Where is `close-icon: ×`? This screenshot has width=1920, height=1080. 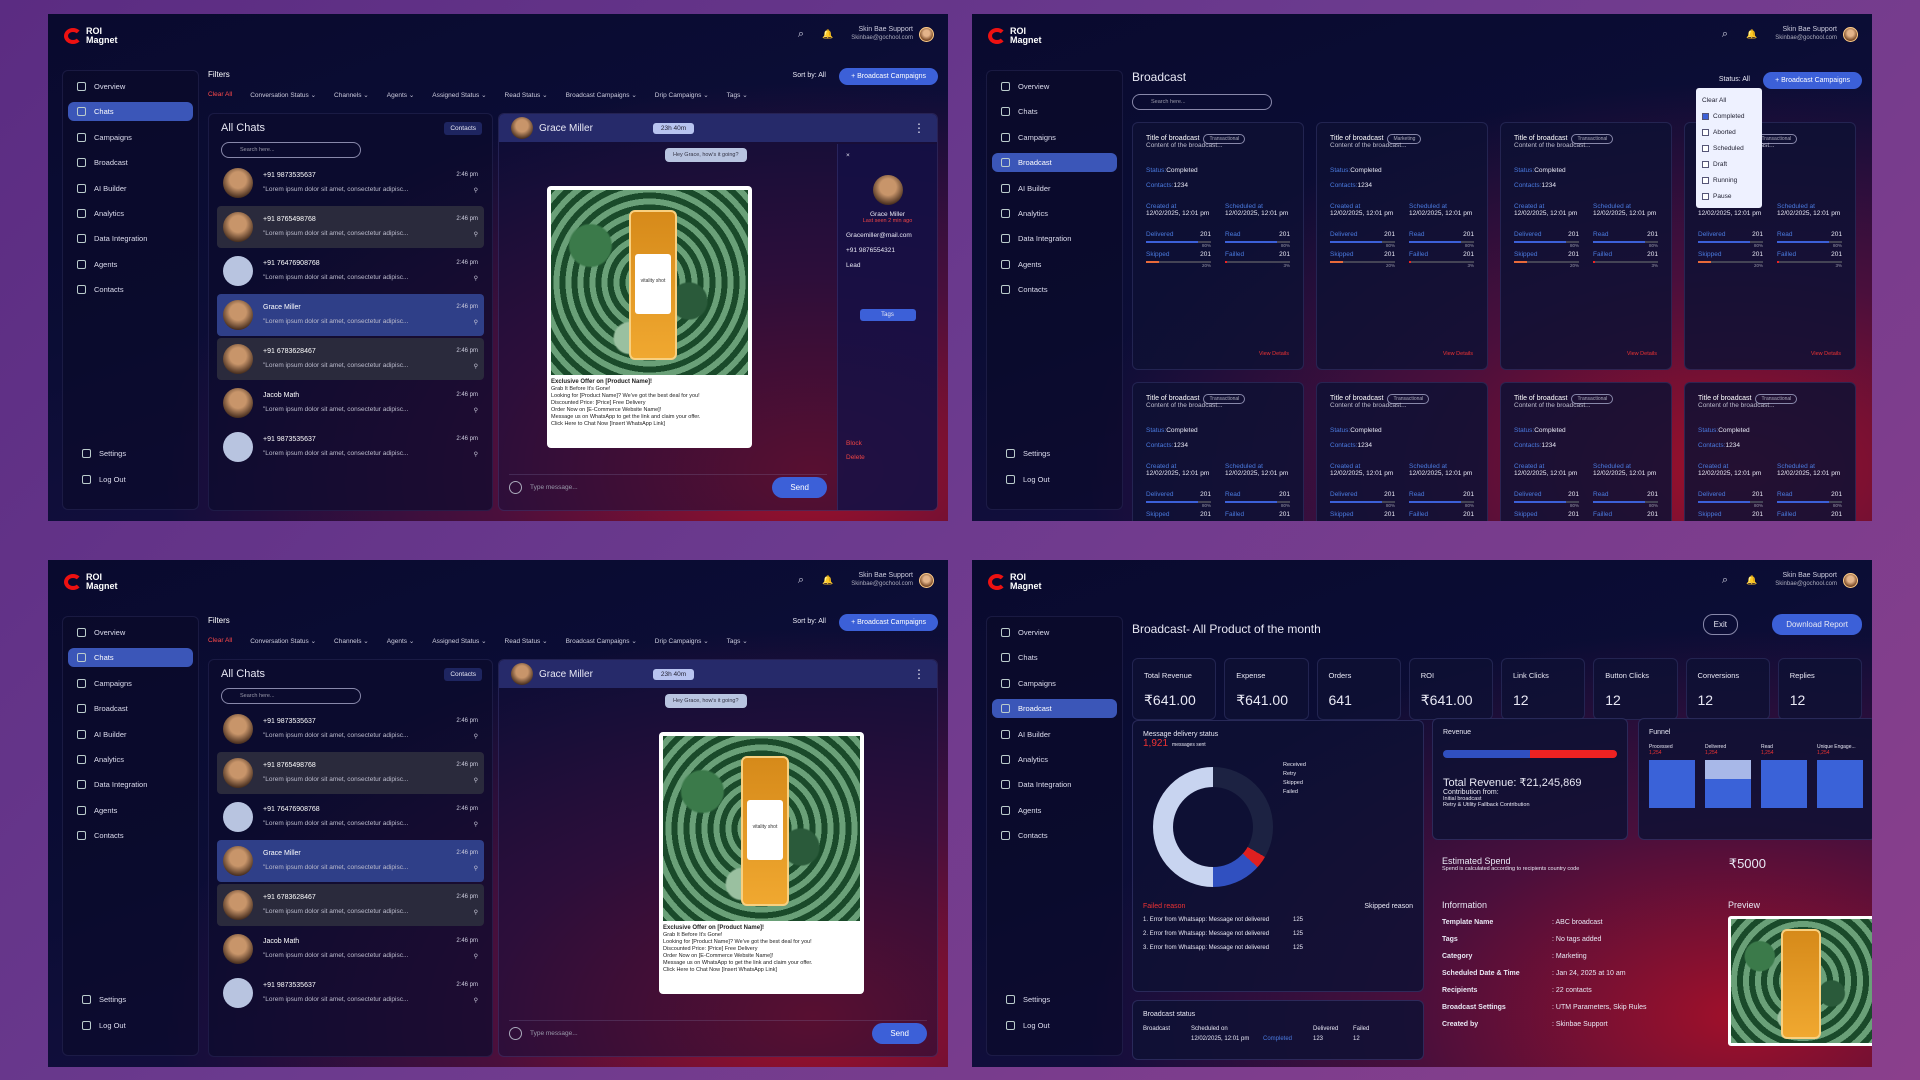 close-icon: × is located at coordinates (887, 155).